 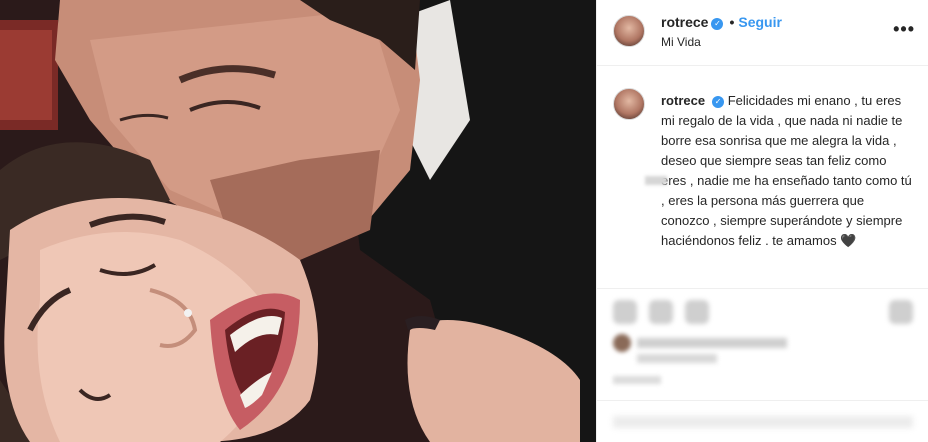 What do you see at coordinates (661, 312) in the screenshot?
I see `comment-icon` at bounding box center [661, 312].